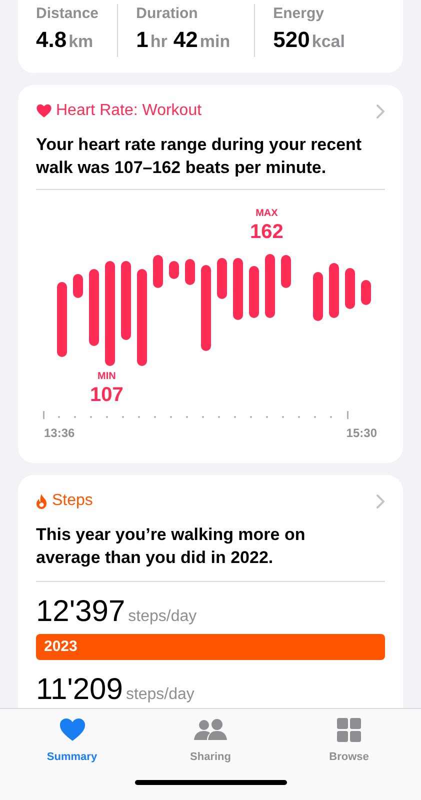 The image size is (421, 800). I want to click on tab-button: Summary, so click(72, 741).